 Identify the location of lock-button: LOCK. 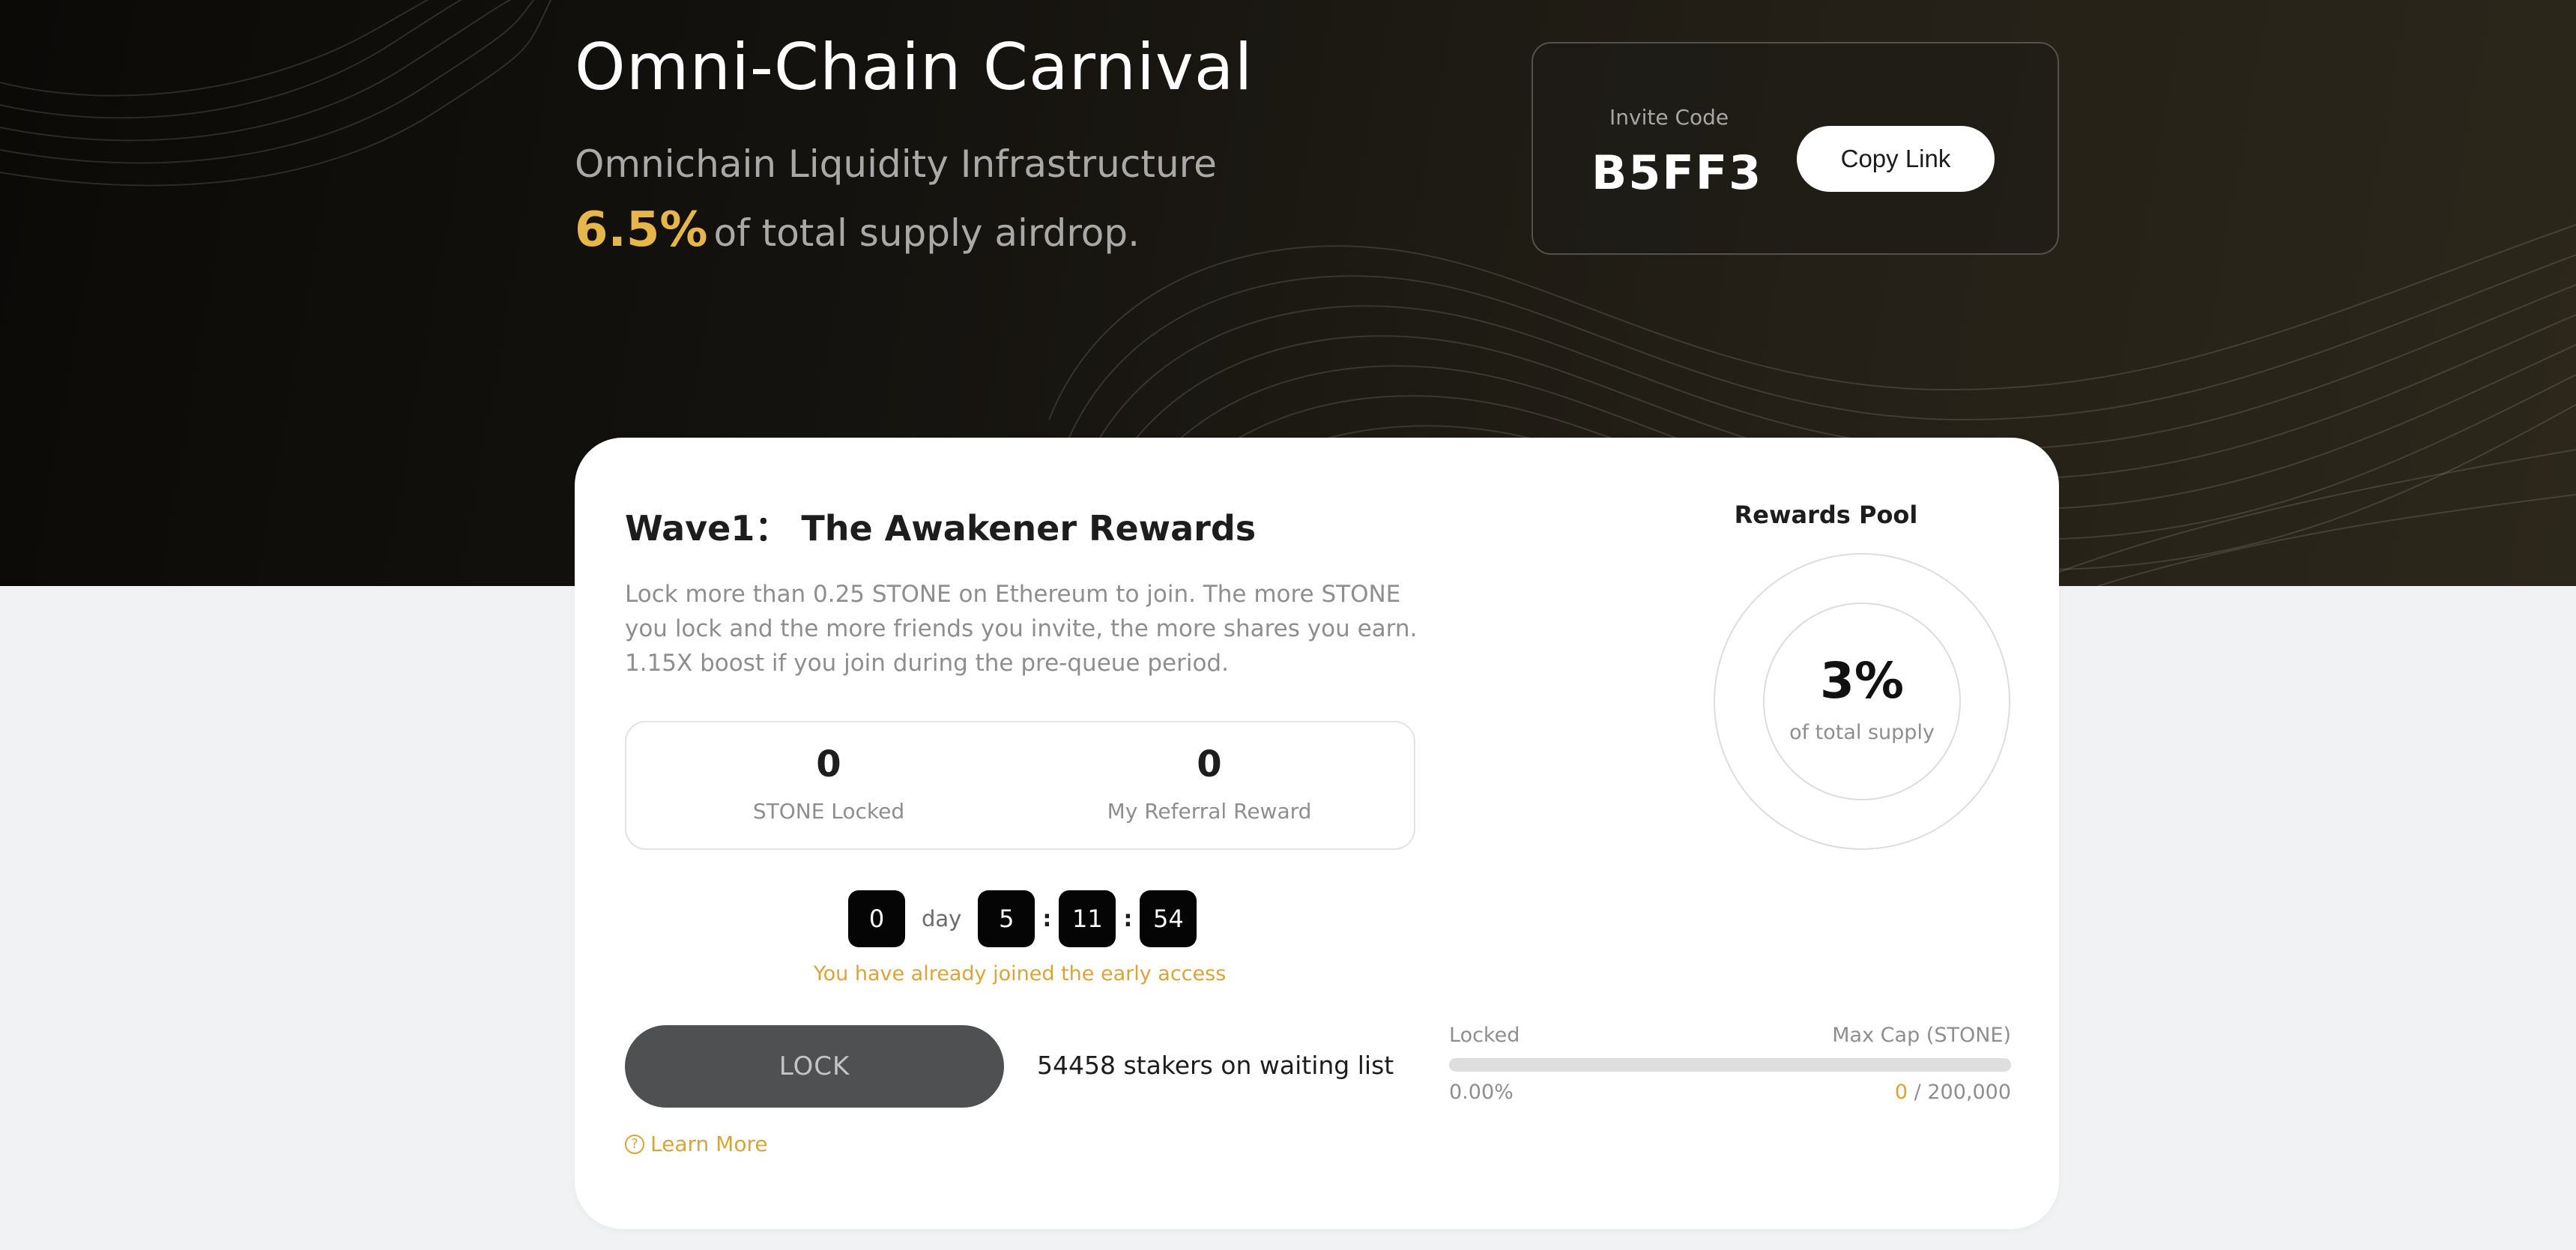
(814, 1066).